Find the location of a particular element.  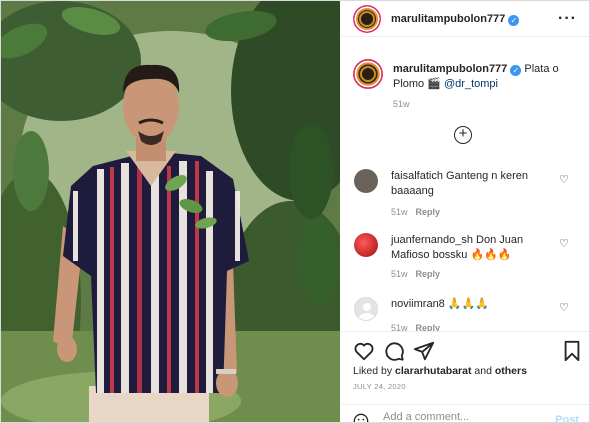

caption-time: 51w is located at coordinates (401, 104).